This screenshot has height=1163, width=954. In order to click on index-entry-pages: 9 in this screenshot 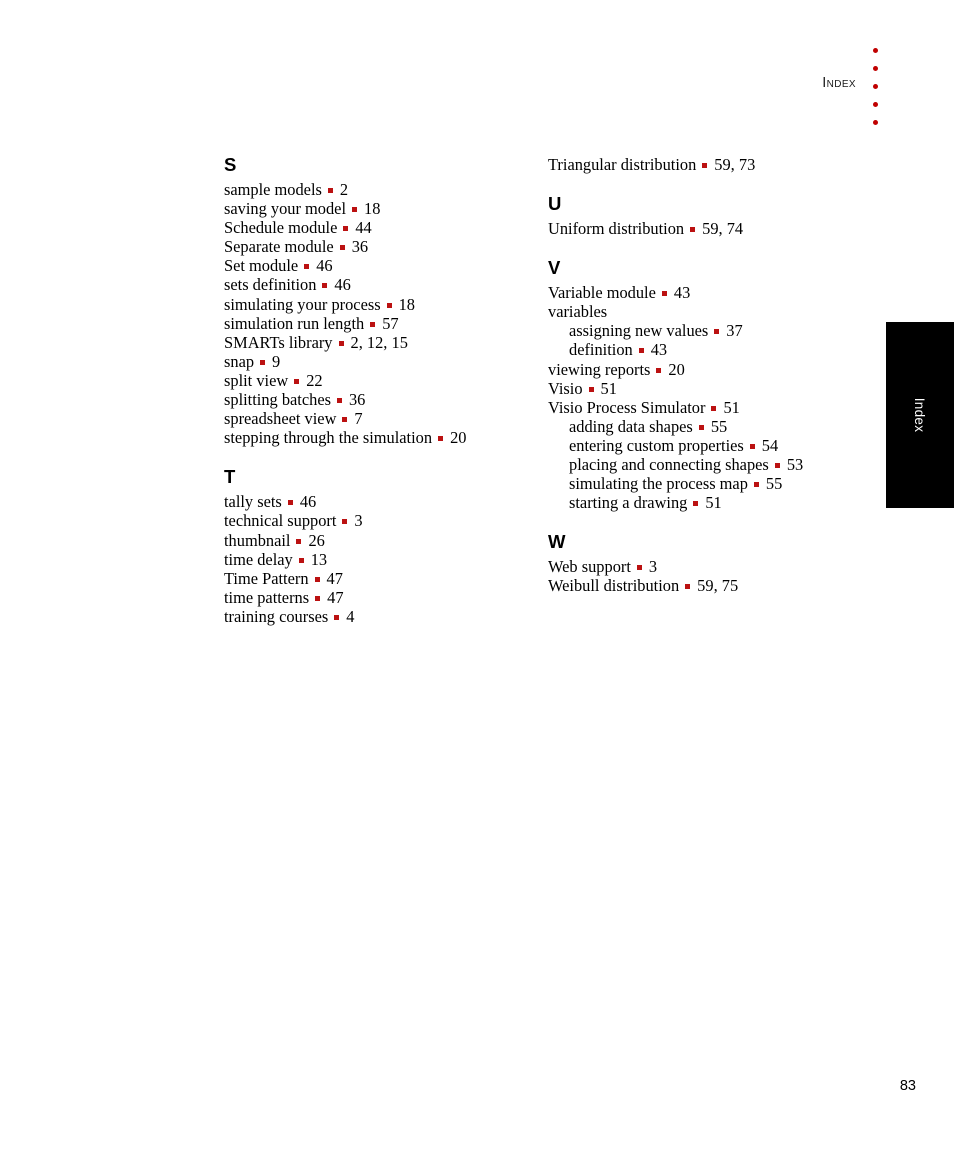, I will do `click(276, 361)`.